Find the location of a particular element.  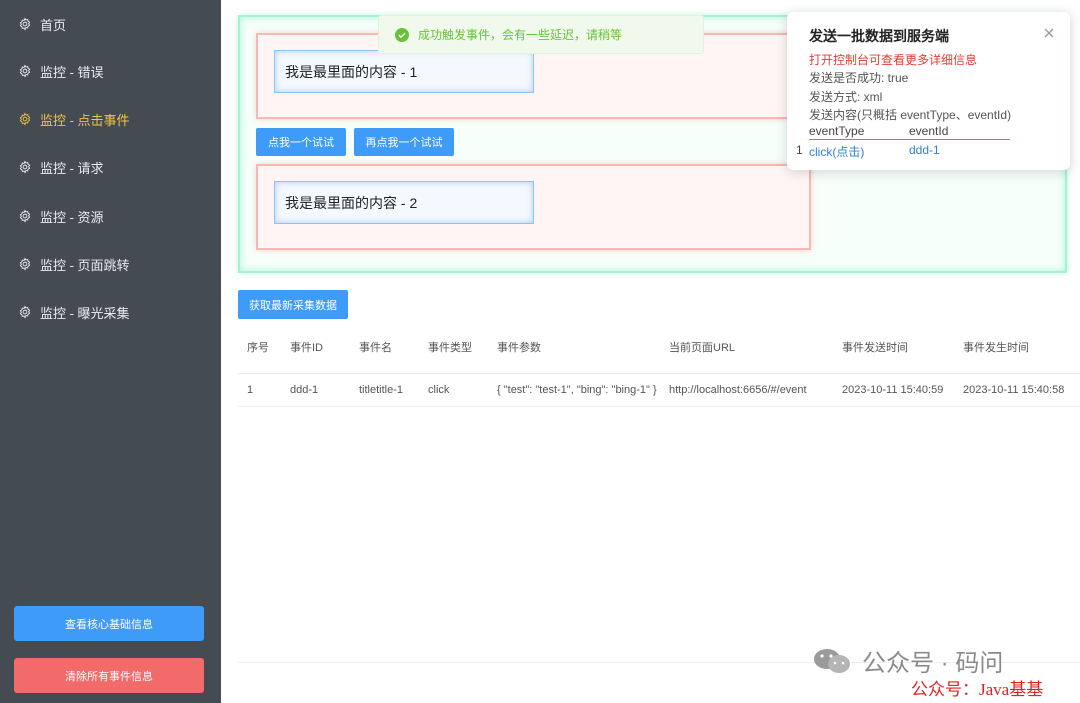

wechat-watermark: 公众号 · 码问 is located at coordinates (907, 660).